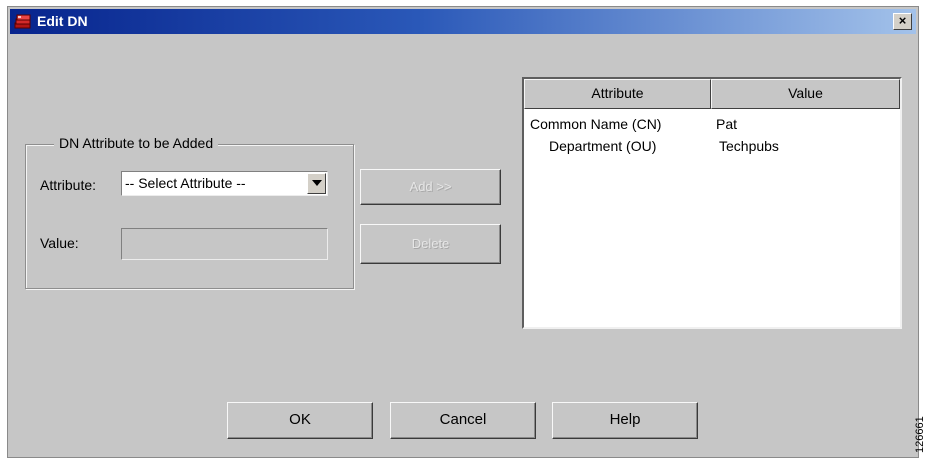 This screenshot has height=460, width=928. I want to click on row-2-value: Techpubs, so click(749, 146).